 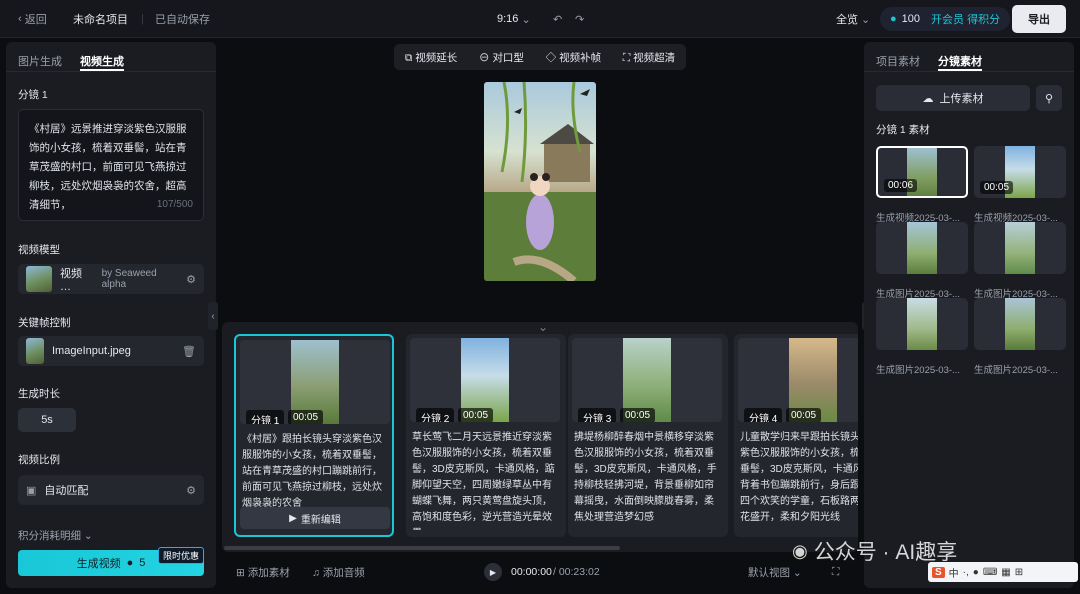 What do you see at coordinates (540, 57) in the screenshot?
I see `video-tools-bar: ⧉ 视频延长 ⊖ 对口型 ◇ 视频补帧 ⛶ 视频超清` at bounding box center [540, 57].